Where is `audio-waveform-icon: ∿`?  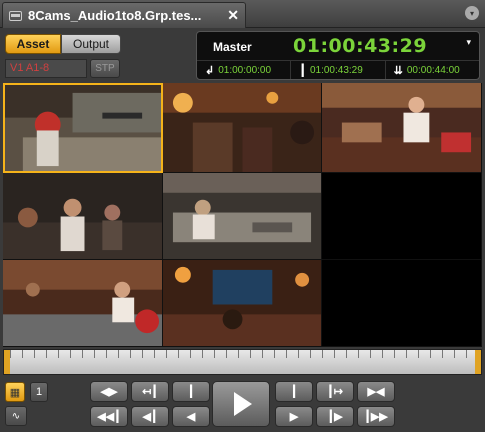 audio-waveform-icon: ∿ is located at coordinates (16, 416).